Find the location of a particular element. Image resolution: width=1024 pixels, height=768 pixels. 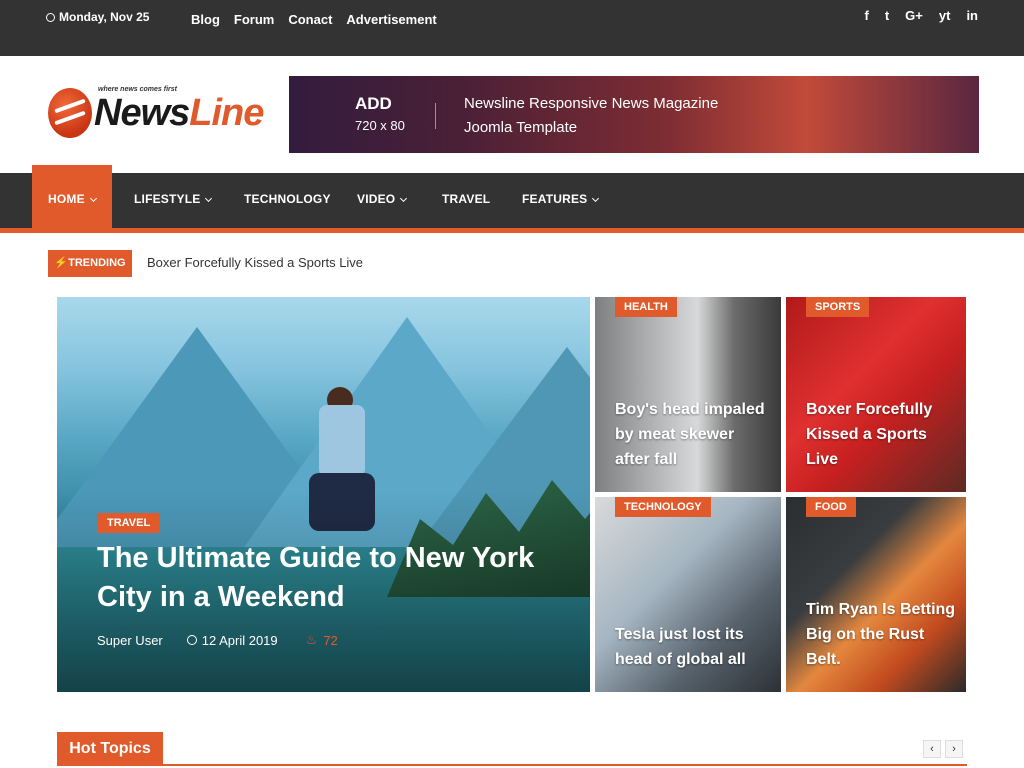

category-badge: SPORTS is located at coordinates (838, 307).